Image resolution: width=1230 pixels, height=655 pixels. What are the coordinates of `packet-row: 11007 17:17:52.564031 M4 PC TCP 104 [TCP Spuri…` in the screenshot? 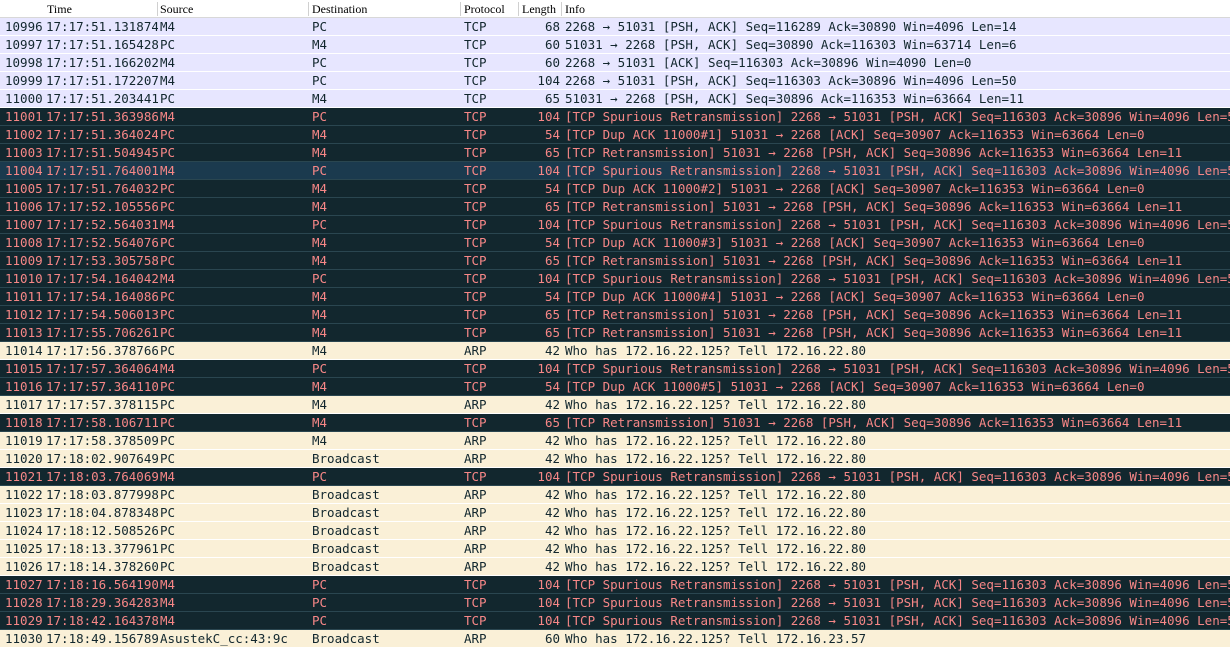 It's located at (615, 225).